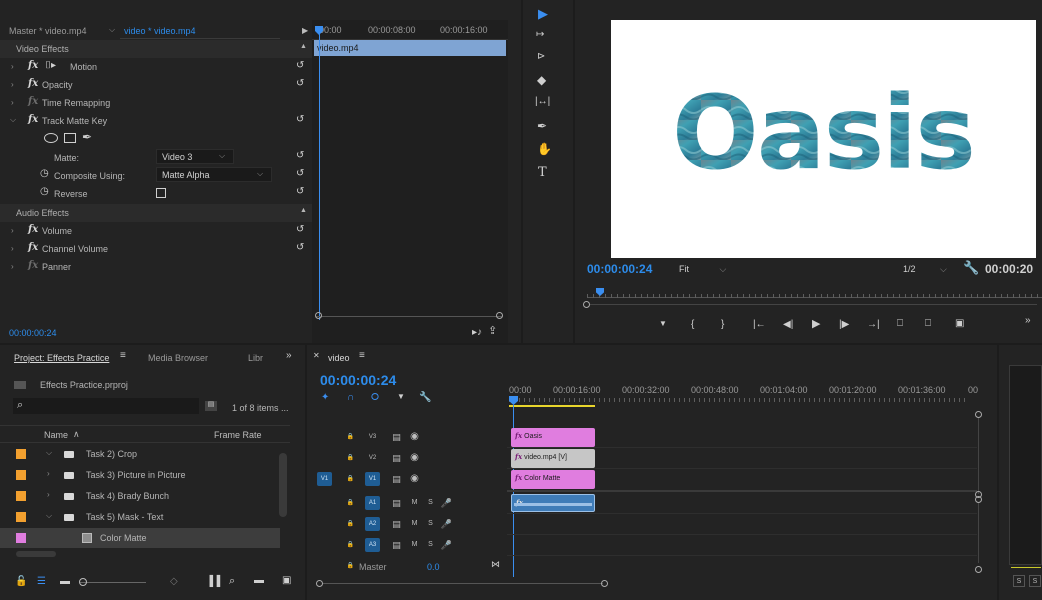  Describe the element at coordinates (41, 582) in the screenshot. I see `list-view-icon: ☰` at that location.